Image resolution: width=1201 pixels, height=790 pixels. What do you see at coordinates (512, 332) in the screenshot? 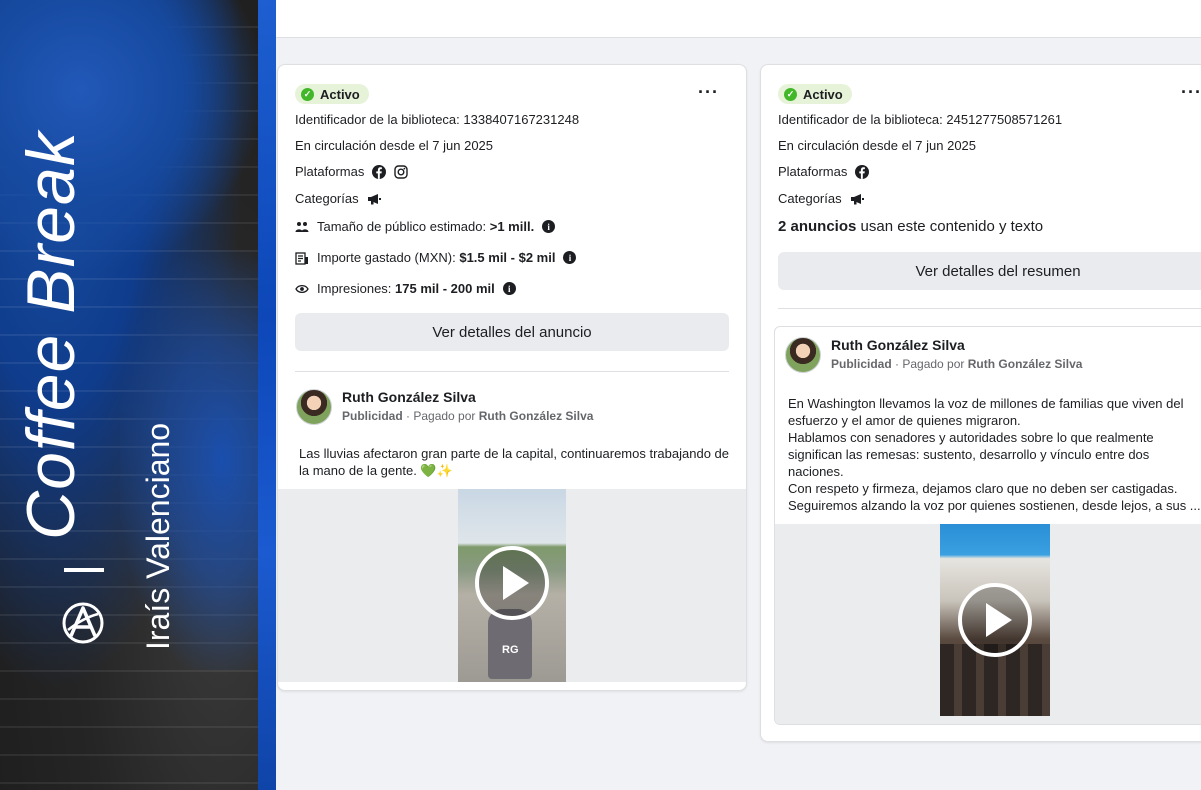
I see `view-ad-details-button: Ver detalles del anuncio` at bounding box center [512, 332].